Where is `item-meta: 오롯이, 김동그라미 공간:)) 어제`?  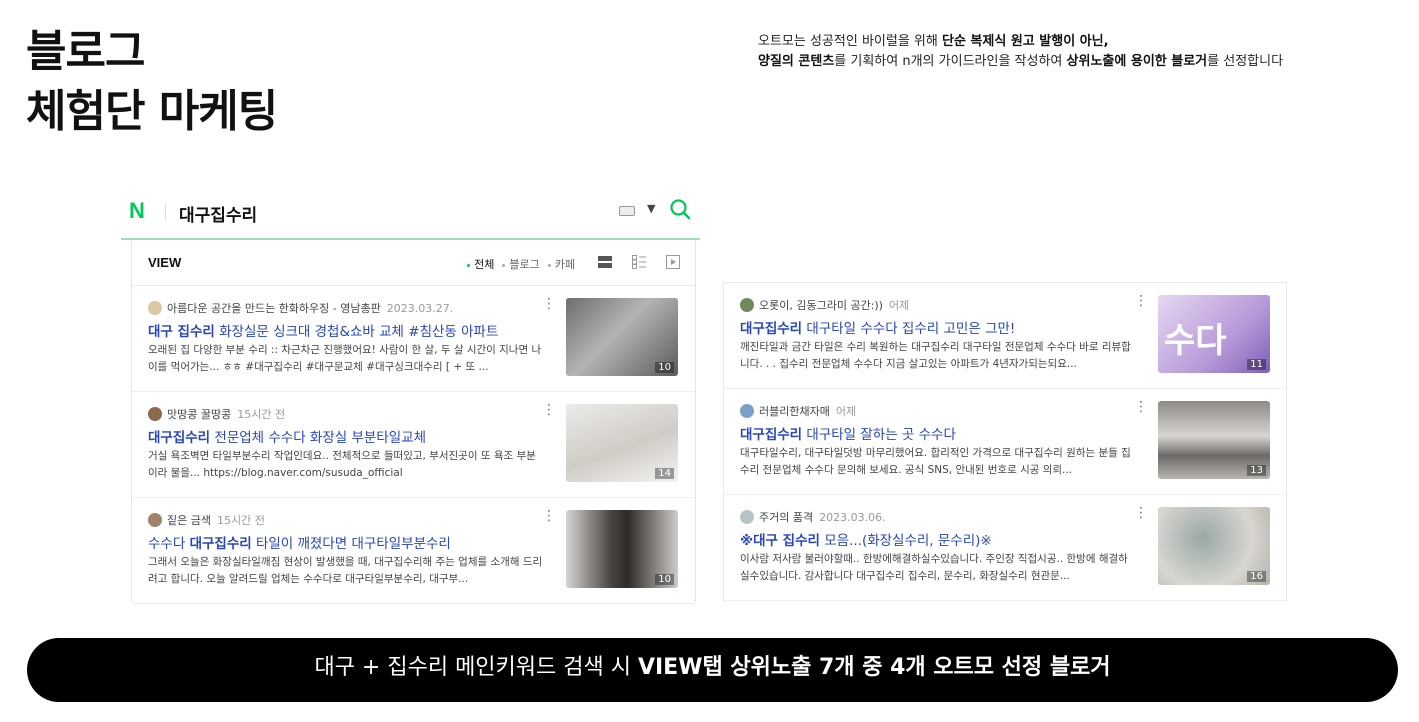 item-meta: 오롯이, 김동그라미 공간:)) 어제 is located at coordinates (824, 305).